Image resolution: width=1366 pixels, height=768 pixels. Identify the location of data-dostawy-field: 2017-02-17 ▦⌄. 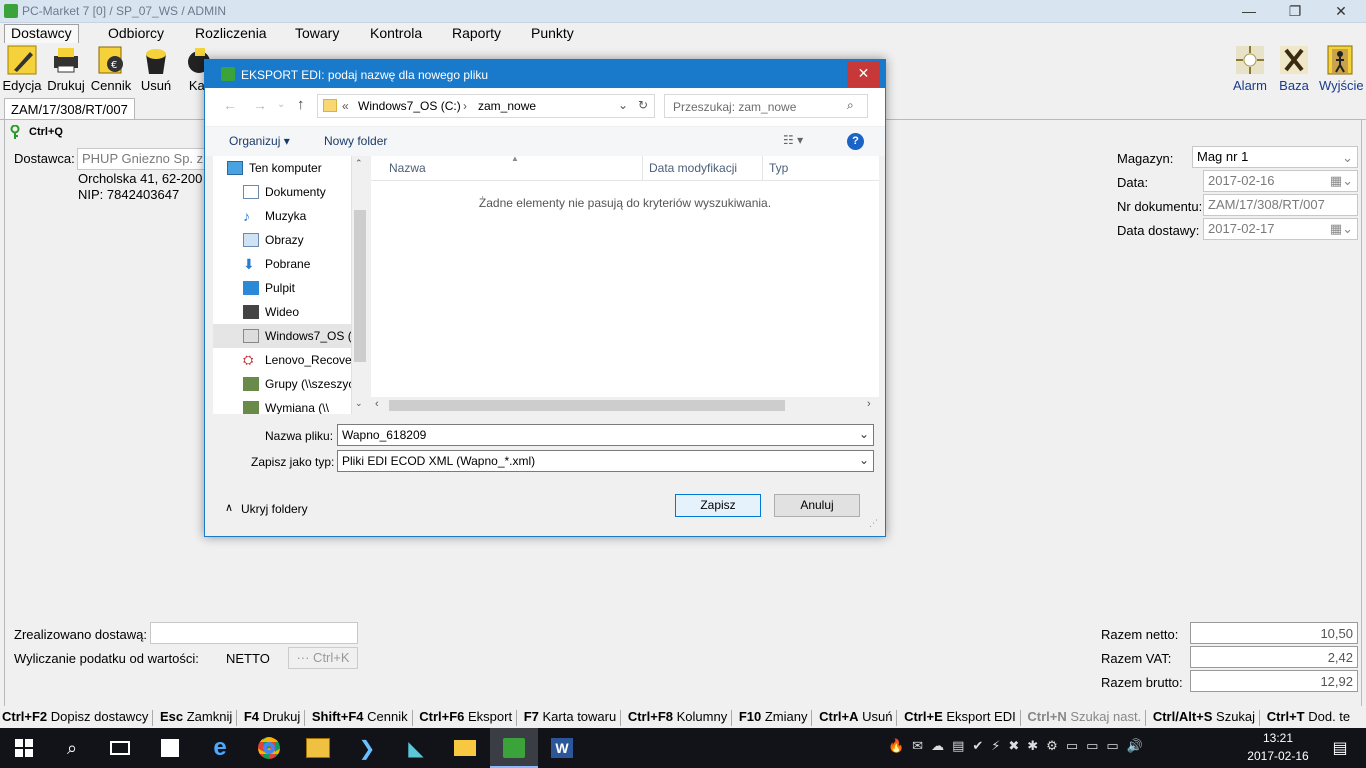
(1280, 229).